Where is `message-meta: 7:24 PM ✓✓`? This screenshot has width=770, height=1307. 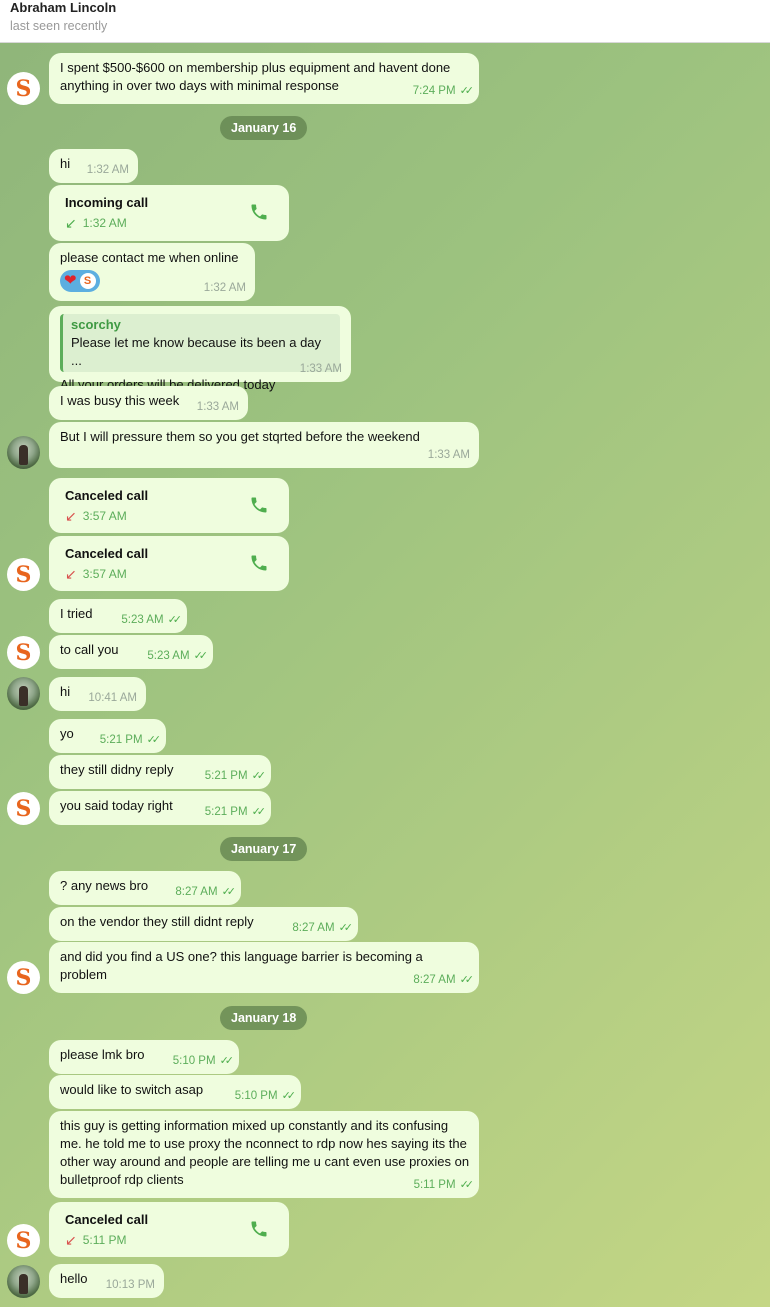 message-meta: 7:24 PM ✓✓ is located at coordinates (443, 91).